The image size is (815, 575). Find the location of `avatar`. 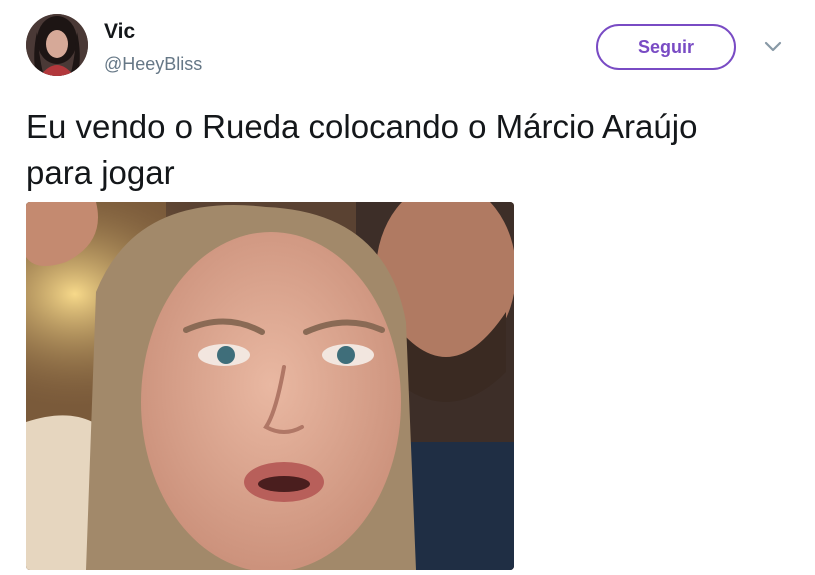

avatar is located at coordinates (57, 45).